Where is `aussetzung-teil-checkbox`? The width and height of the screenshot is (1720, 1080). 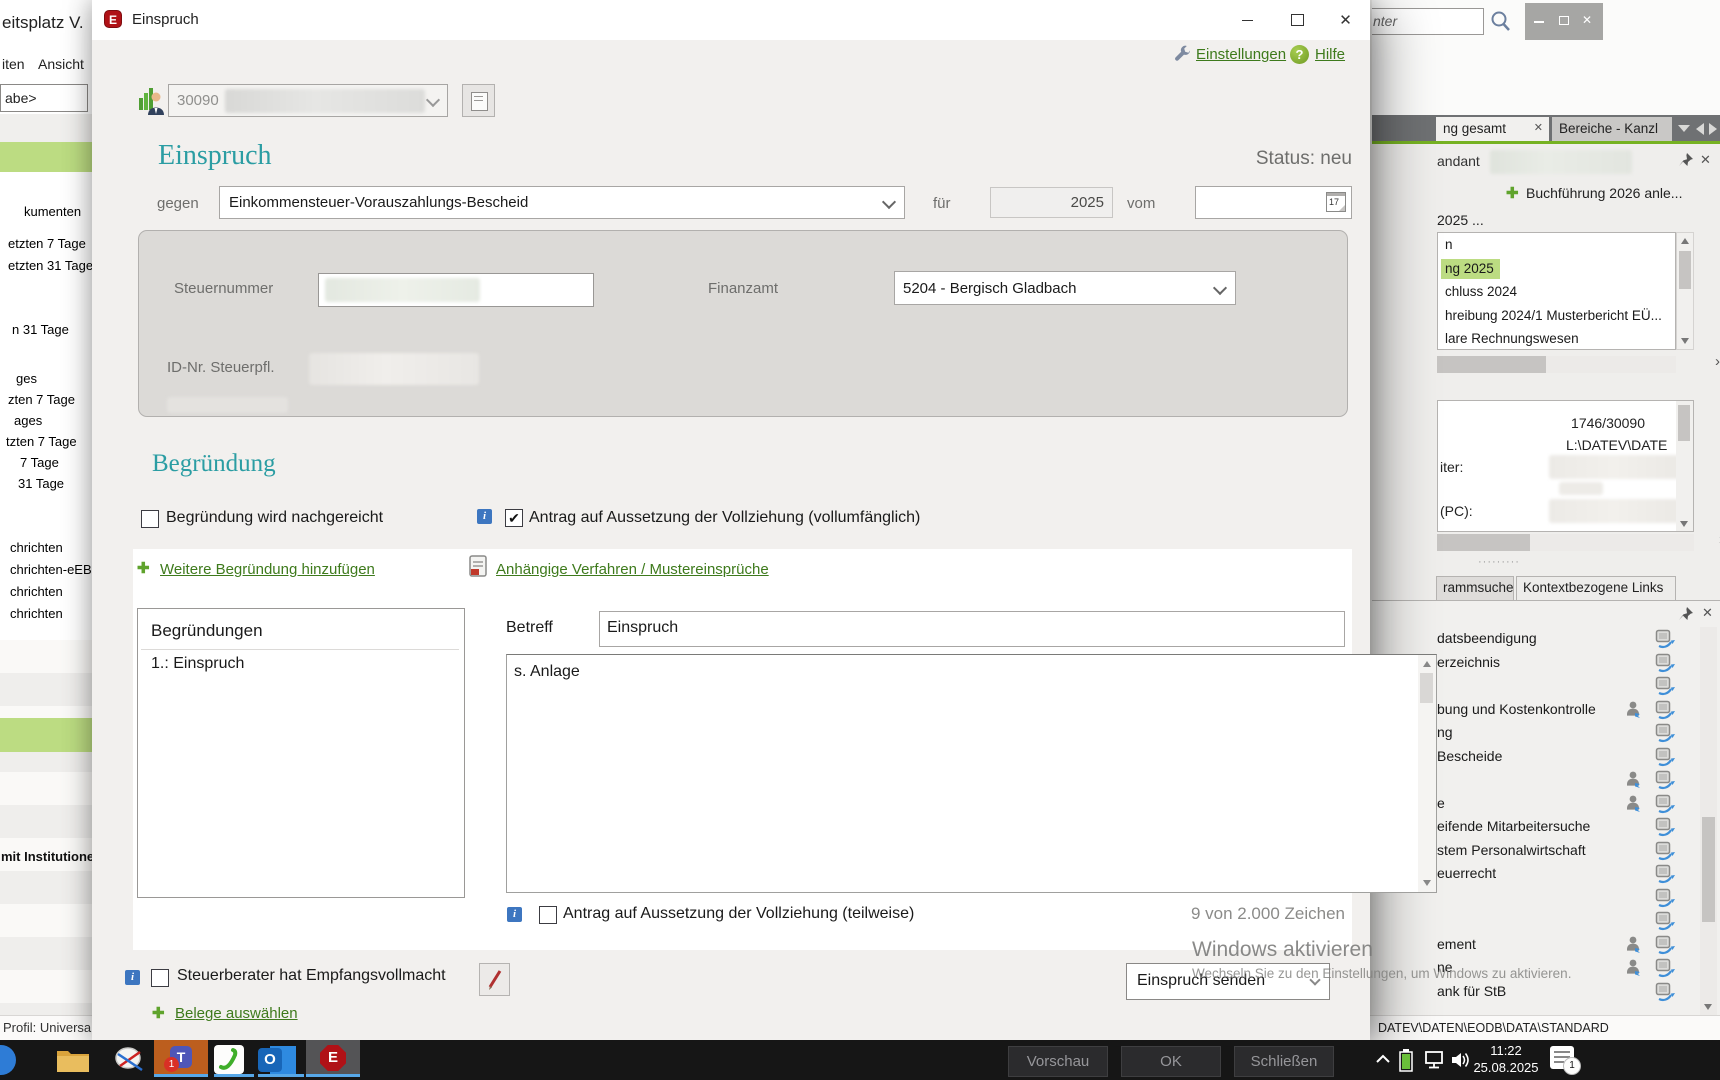 aussetzung-teil-checkbox is located at coordinates (548, 915).